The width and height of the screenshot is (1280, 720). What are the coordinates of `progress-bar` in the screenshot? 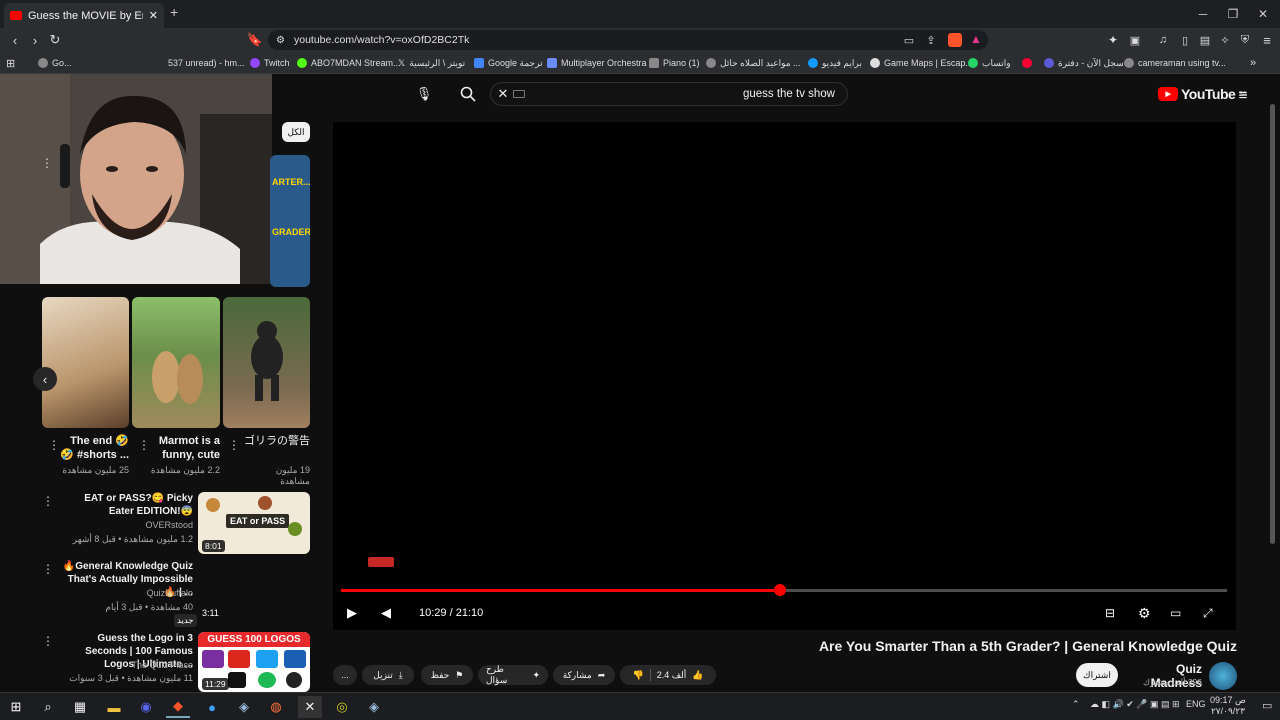 It's located at (784, 590).